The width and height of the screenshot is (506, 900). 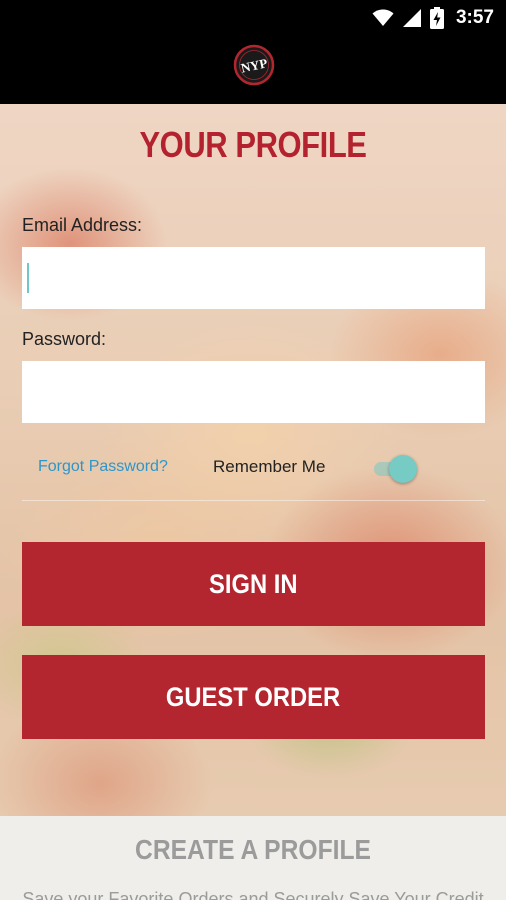 I want to click on password-field, so click(x=253, y=392).